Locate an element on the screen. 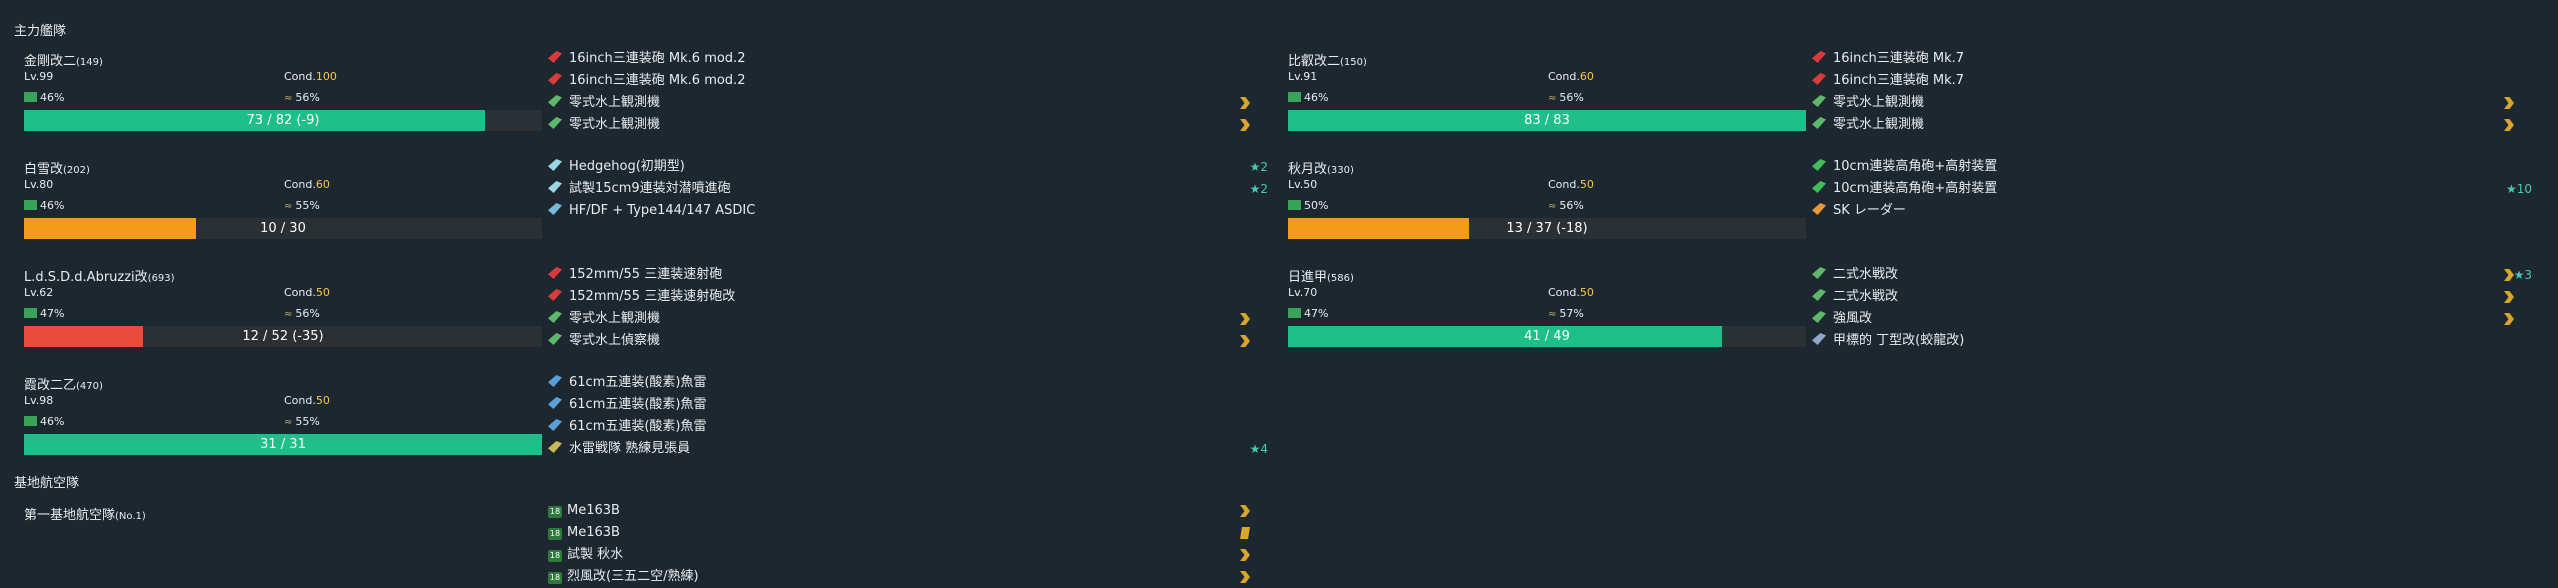 The image size is (2558, 588). equip-slot: 10cm連装高角砲+高射装置 is located at coordinates (2172, 167).